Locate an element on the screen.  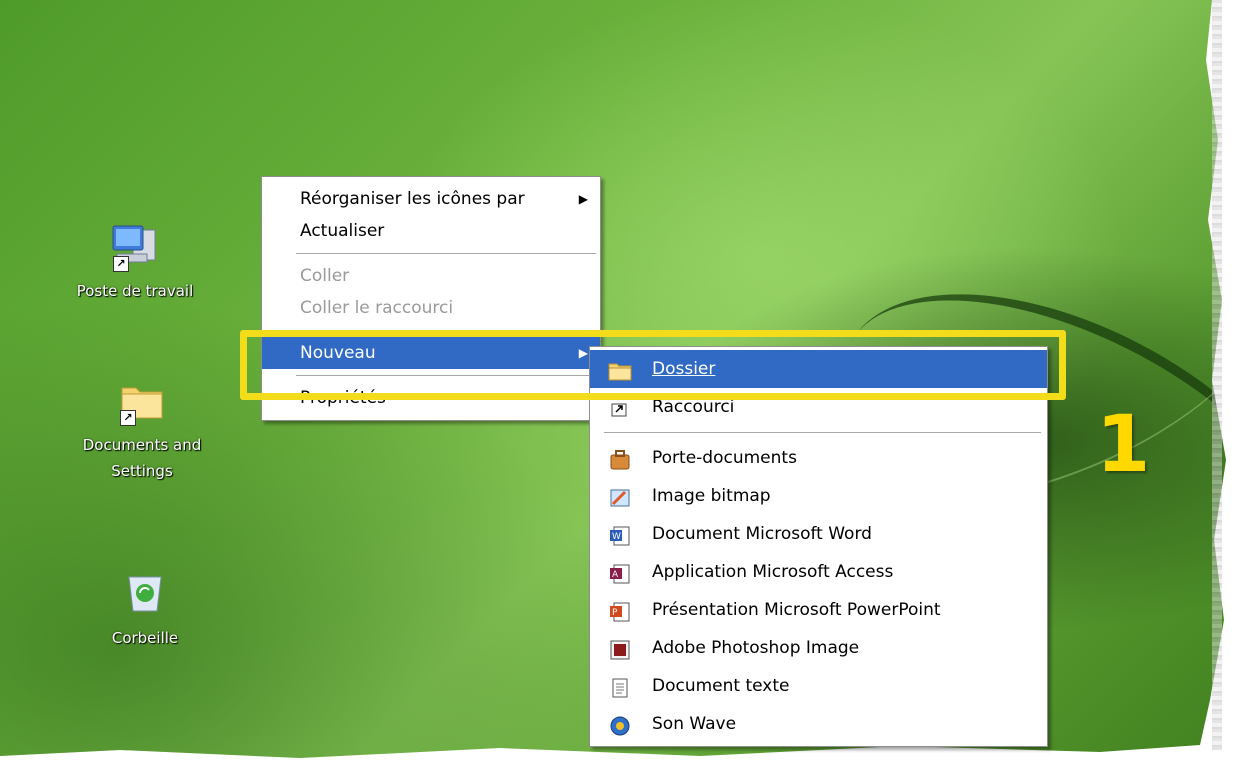
menu-item-label: Porte-documents is located at coordinates (724, 458).